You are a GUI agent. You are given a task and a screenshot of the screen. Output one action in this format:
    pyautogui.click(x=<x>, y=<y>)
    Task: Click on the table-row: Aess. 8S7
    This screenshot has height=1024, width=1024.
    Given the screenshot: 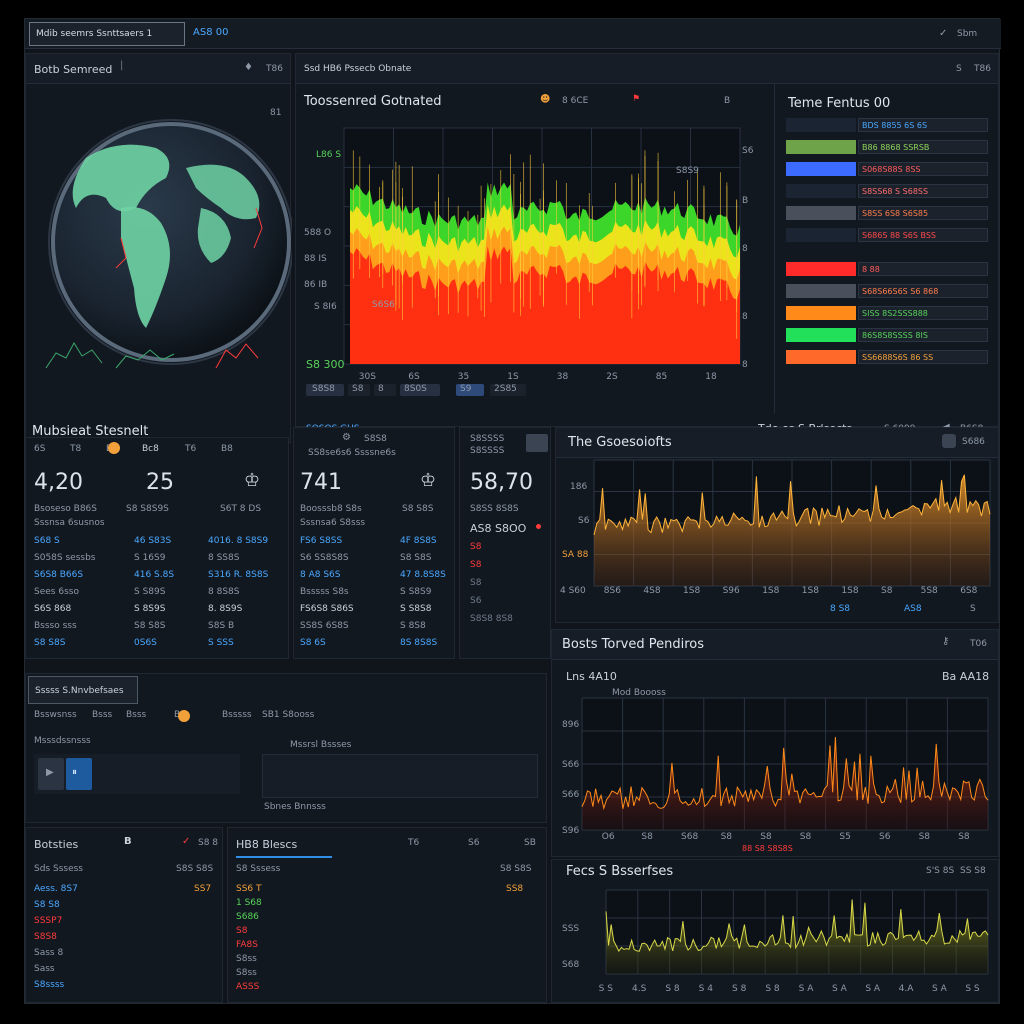 What is the action you would take?
    pyautogui.click(x=56, y=889)
    